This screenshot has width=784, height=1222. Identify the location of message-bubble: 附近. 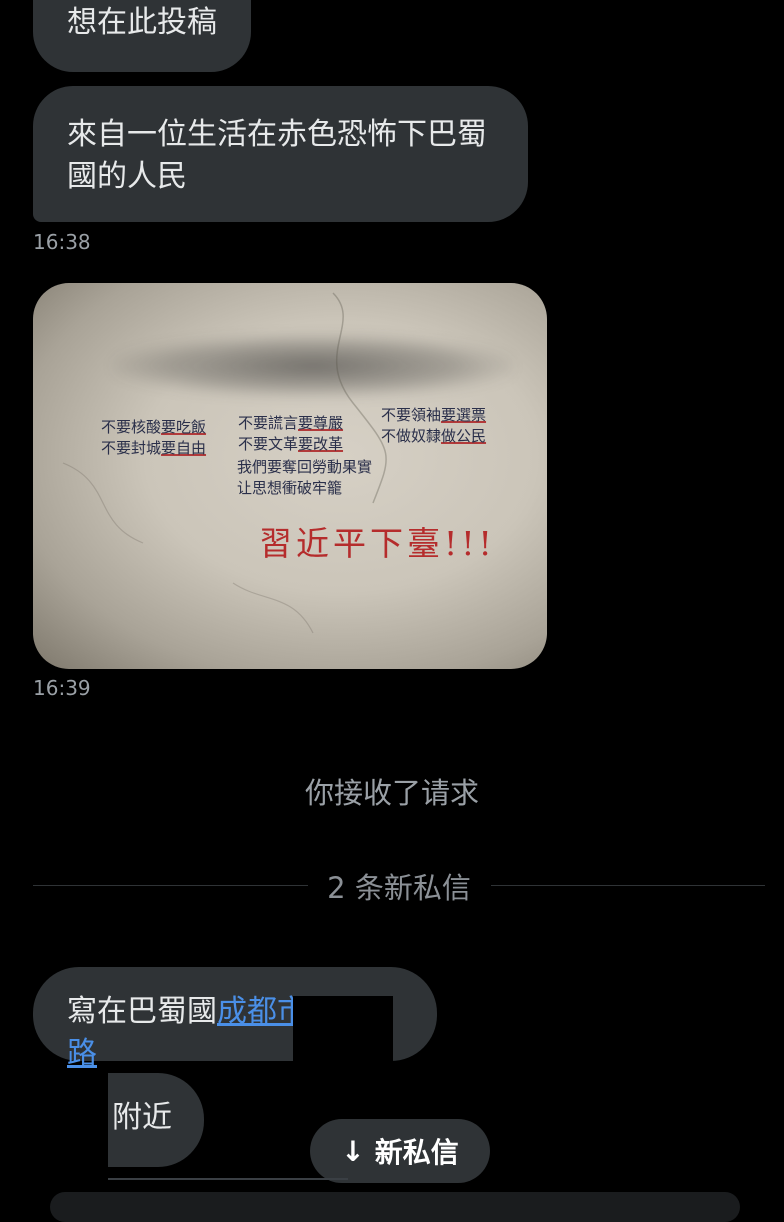
(156, 1120).